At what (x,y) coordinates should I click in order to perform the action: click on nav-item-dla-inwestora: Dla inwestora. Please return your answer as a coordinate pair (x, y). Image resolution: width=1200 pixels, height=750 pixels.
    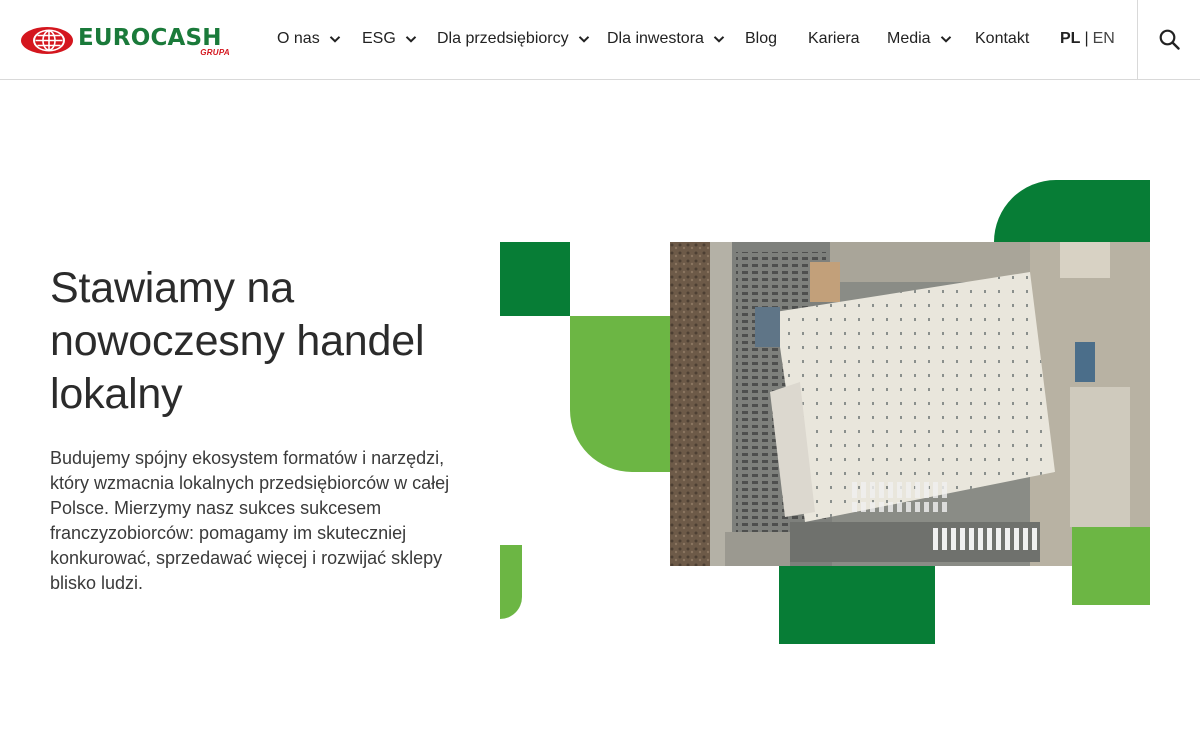
    Looking at the image, I should click on (666, 39).